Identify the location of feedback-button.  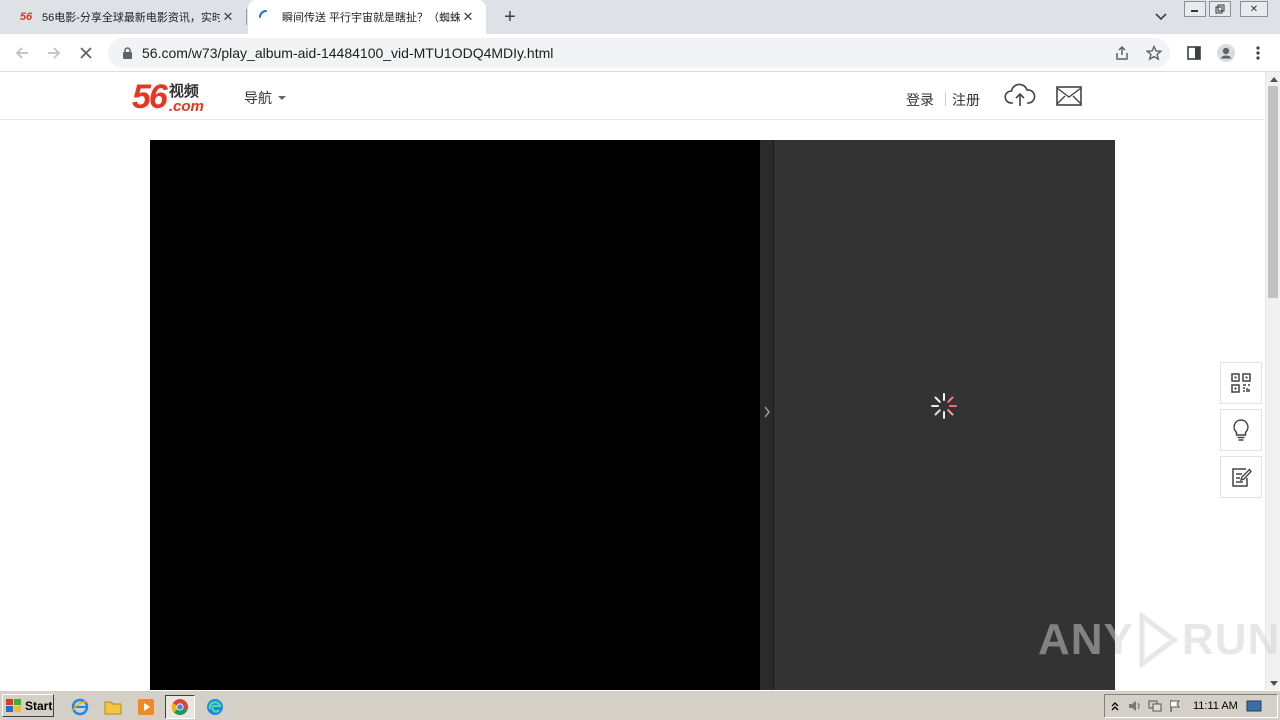
(1241, 477).